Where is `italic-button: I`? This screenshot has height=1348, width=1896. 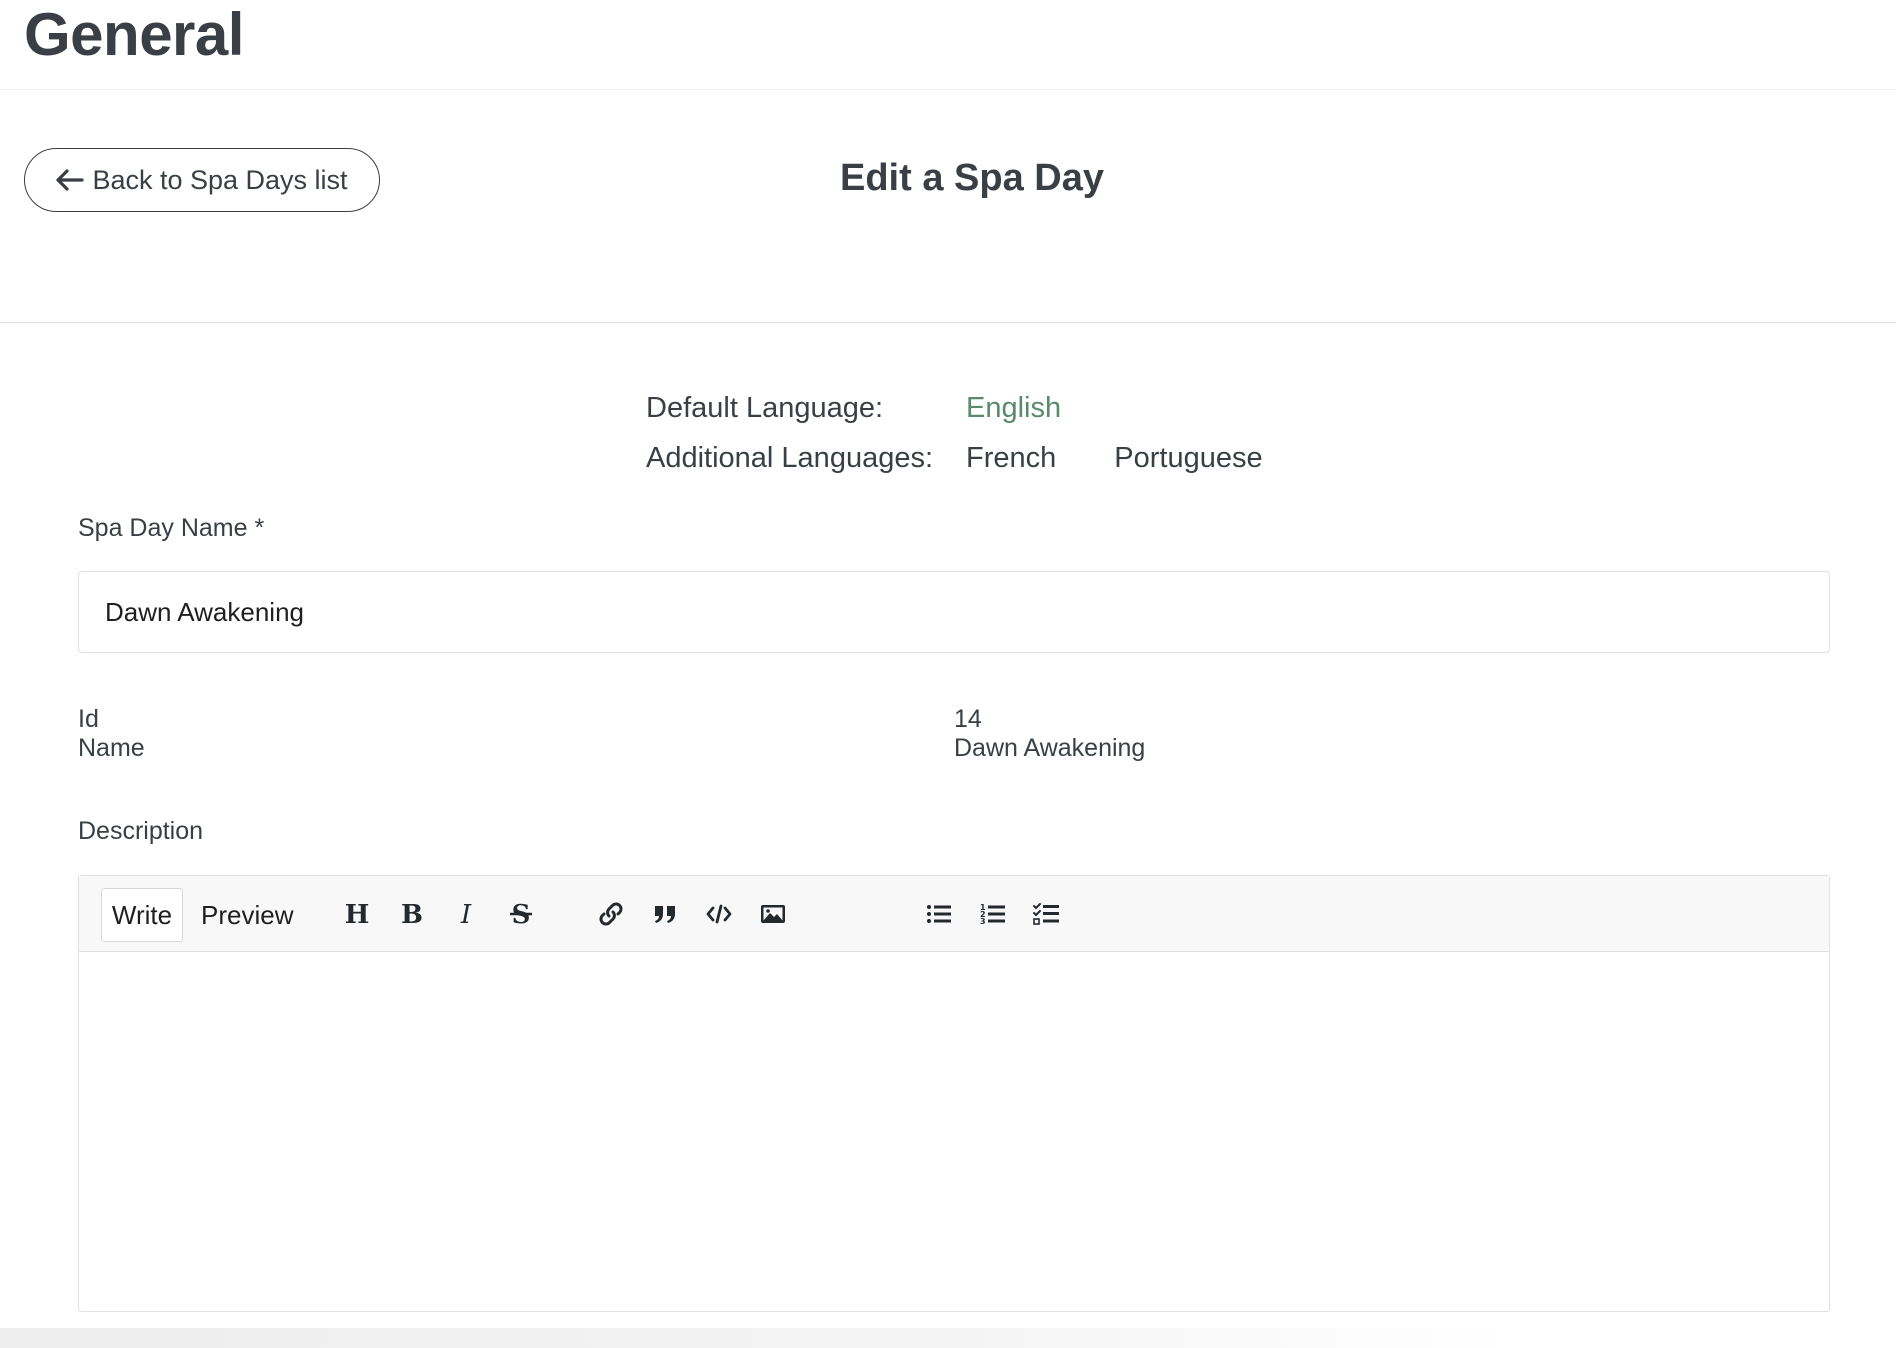
italic-button: I is located at coordinates (466, 914).